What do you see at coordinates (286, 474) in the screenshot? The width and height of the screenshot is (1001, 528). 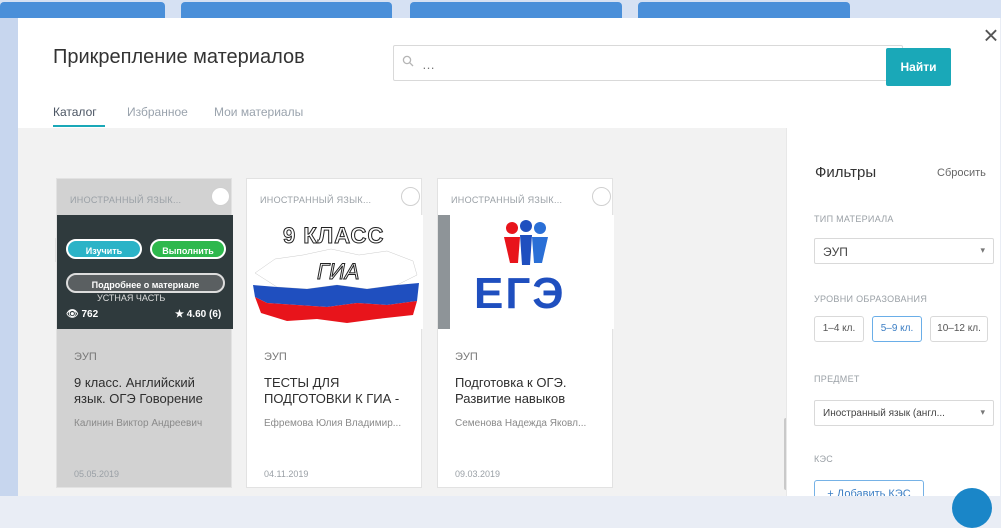 I see `card-date: 04.11.2019` at bounding box center [286, 474].